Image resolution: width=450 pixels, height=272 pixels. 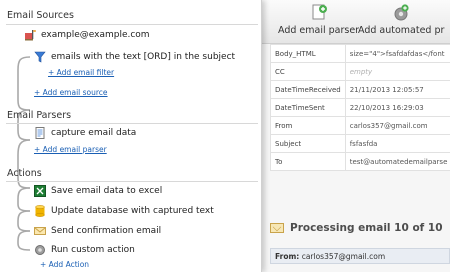 I want to click on add-automated-processor-button: Add automated pr, so click(x=401, y=23).